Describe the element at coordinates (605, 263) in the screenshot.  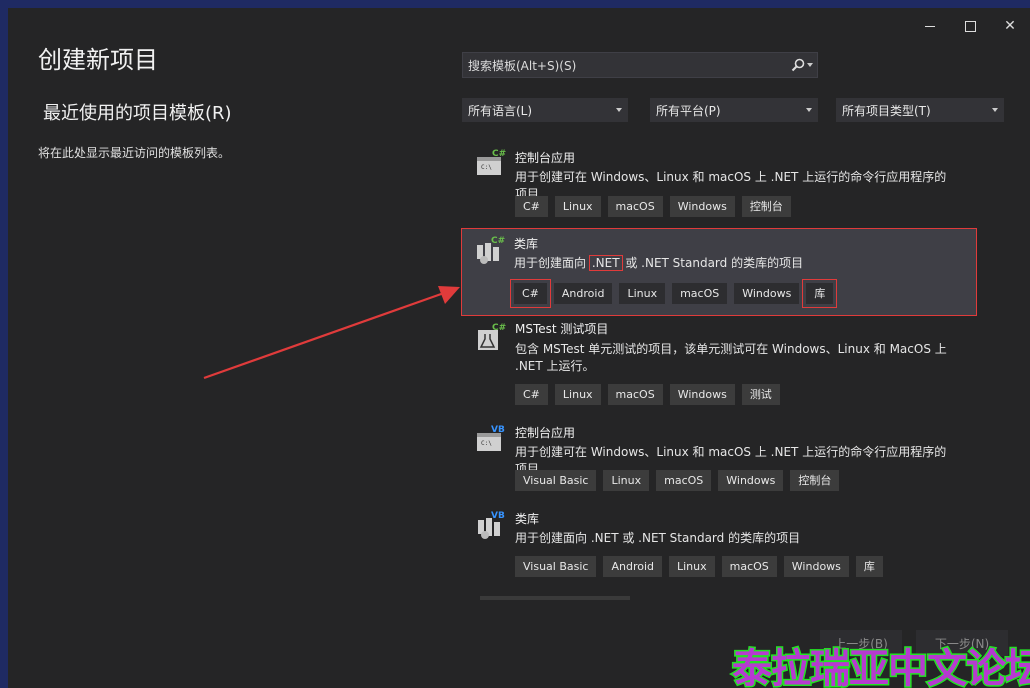
I see `highlighted-net-text: .NET` at that location.